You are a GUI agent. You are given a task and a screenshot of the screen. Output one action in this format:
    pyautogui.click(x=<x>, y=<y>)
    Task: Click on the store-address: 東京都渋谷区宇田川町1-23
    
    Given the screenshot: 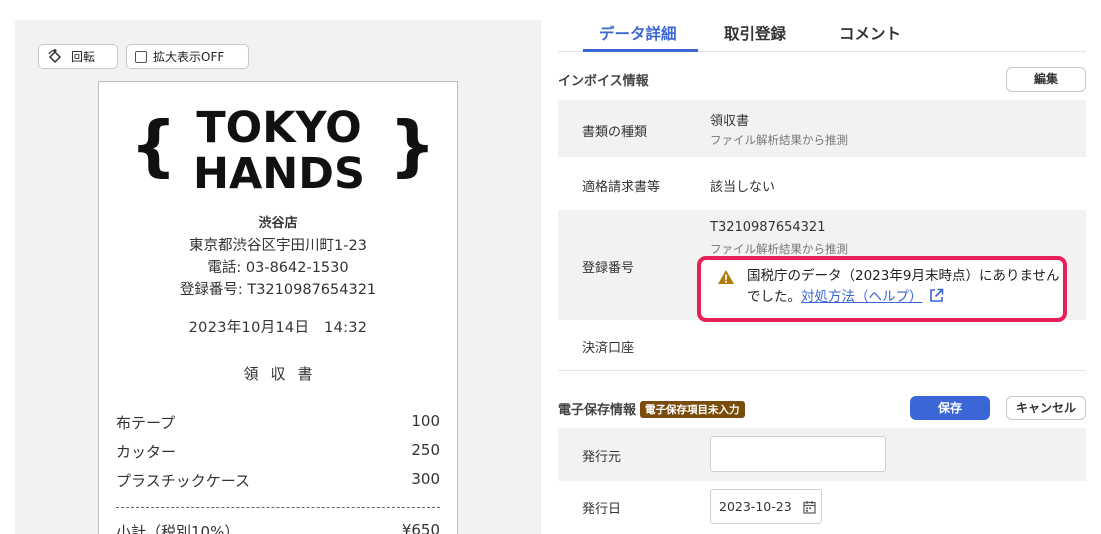 What is the action you would take?
    pyautogui.click(x=278, y=246)
    